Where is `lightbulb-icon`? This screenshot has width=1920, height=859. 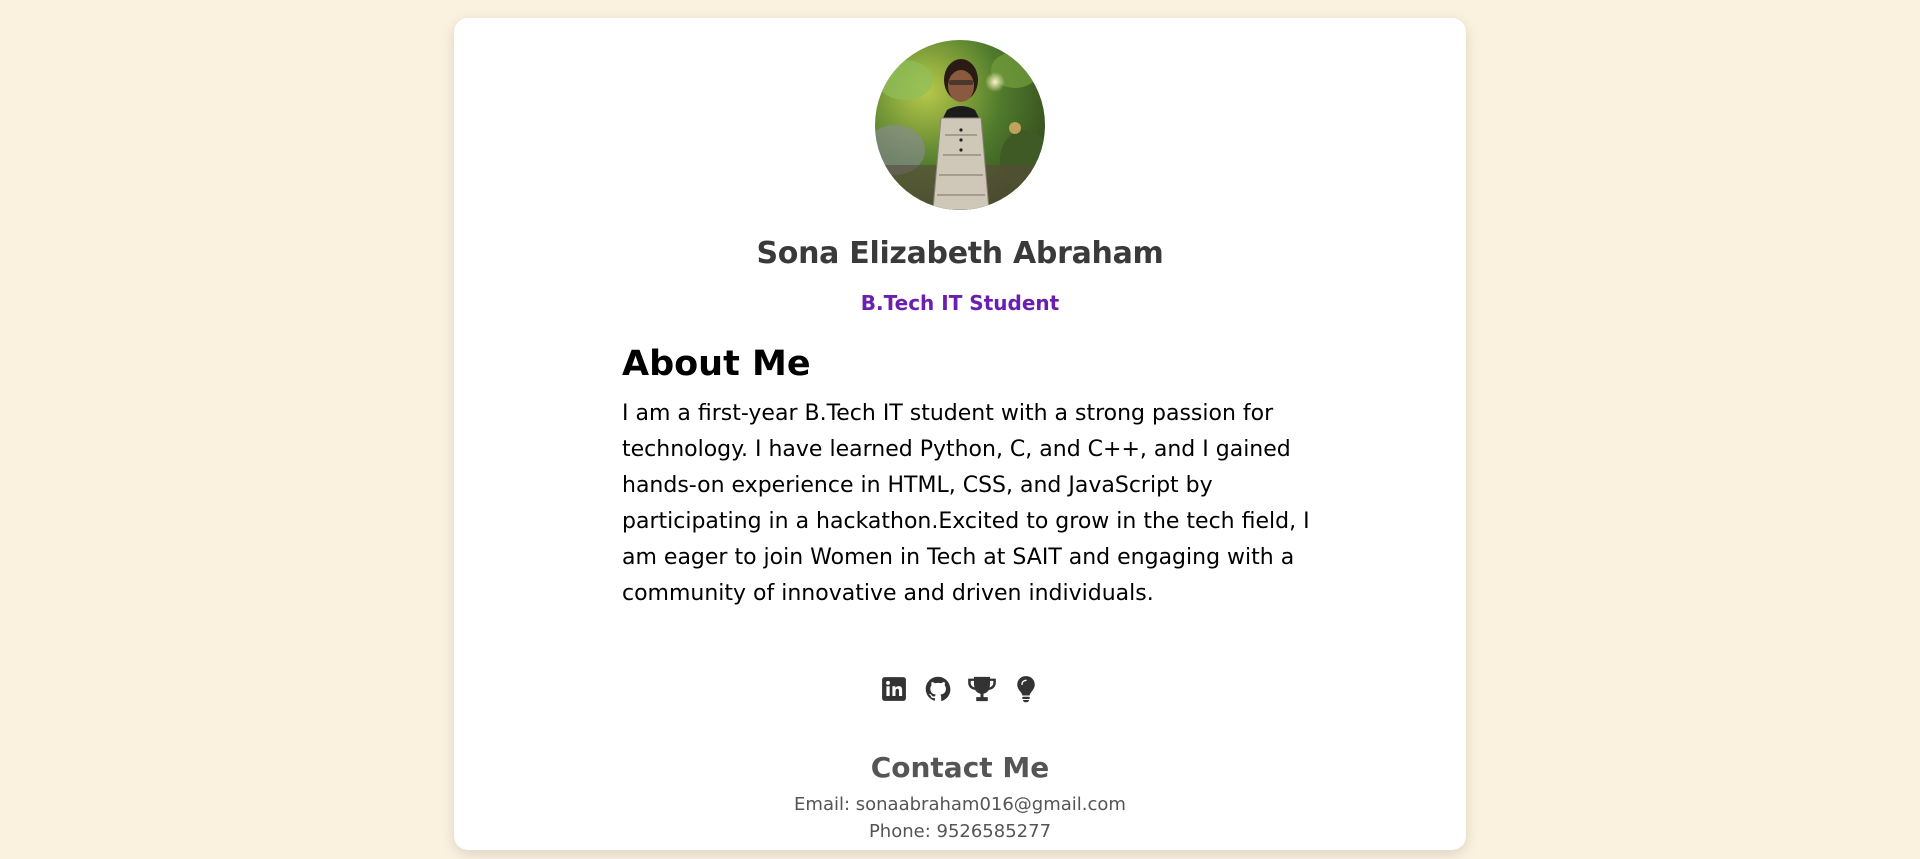 lightbulb-icon is located at coordinates (1026, 689).